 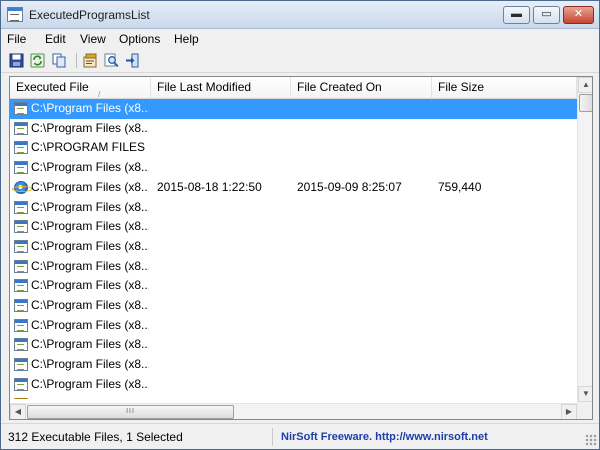 What do you see at coordinates (222, 398) in the screenshot?
I see `cell-file-last-modified: 2014-11-20 18:44:34` at bounding box center [222, 398].